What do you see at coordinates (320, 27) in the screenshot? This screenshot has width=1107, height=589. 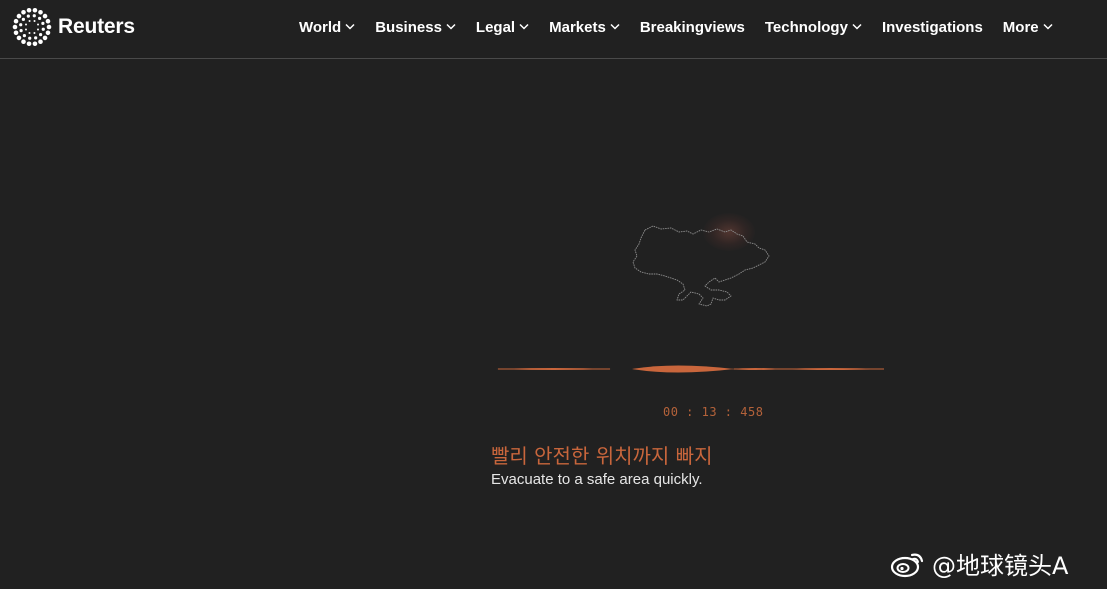 I see `nav-label: World` at bounding box center [320, 27].